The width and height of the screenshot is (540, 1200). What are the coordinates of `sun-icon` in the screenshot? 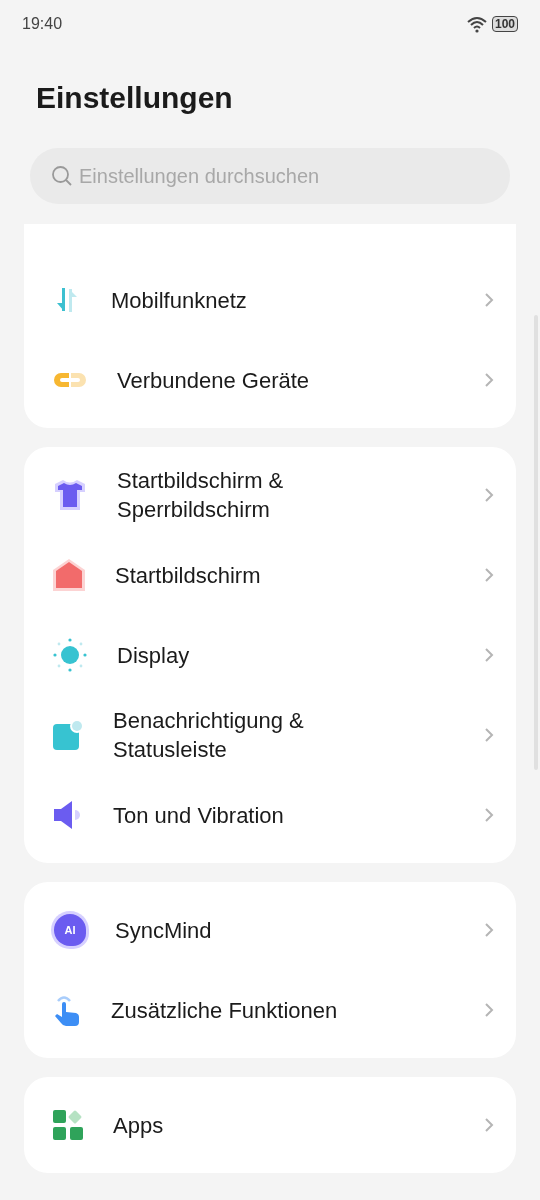 It's located at (70, 655).